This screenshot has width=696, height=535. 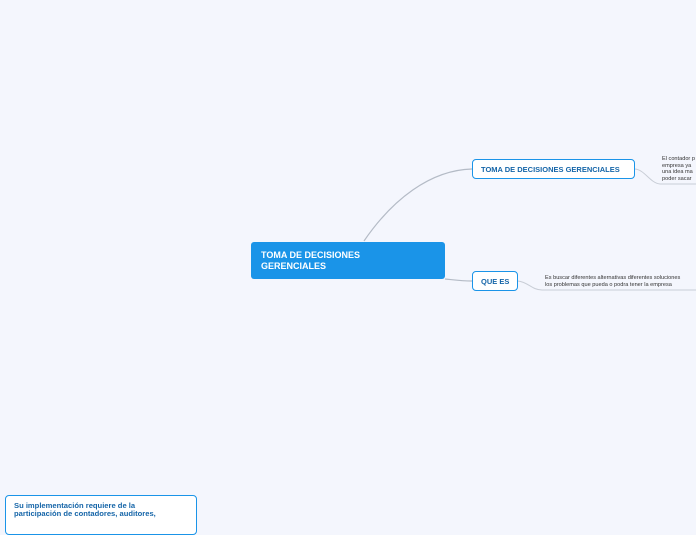 I want to click on topic-que-es: QUE ES, so click(x=495, y=281).